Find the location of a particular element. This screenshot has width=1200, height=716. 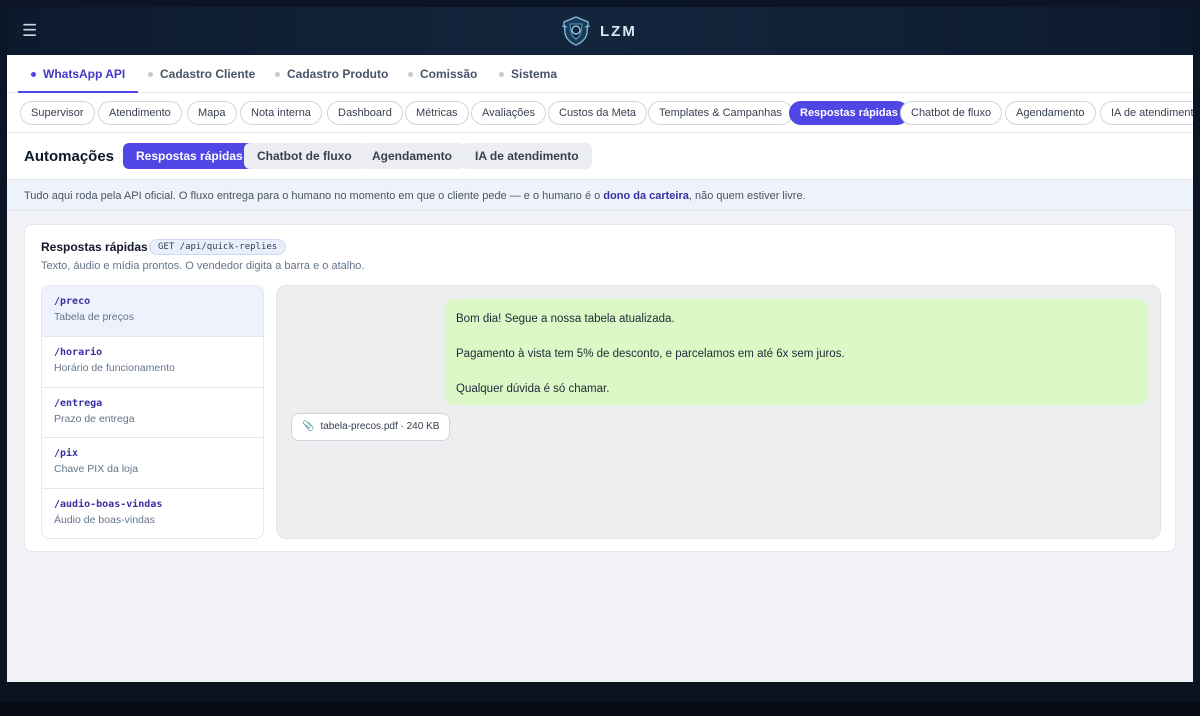

module-tab-label: Comissão is located at coordinates (449, 74).